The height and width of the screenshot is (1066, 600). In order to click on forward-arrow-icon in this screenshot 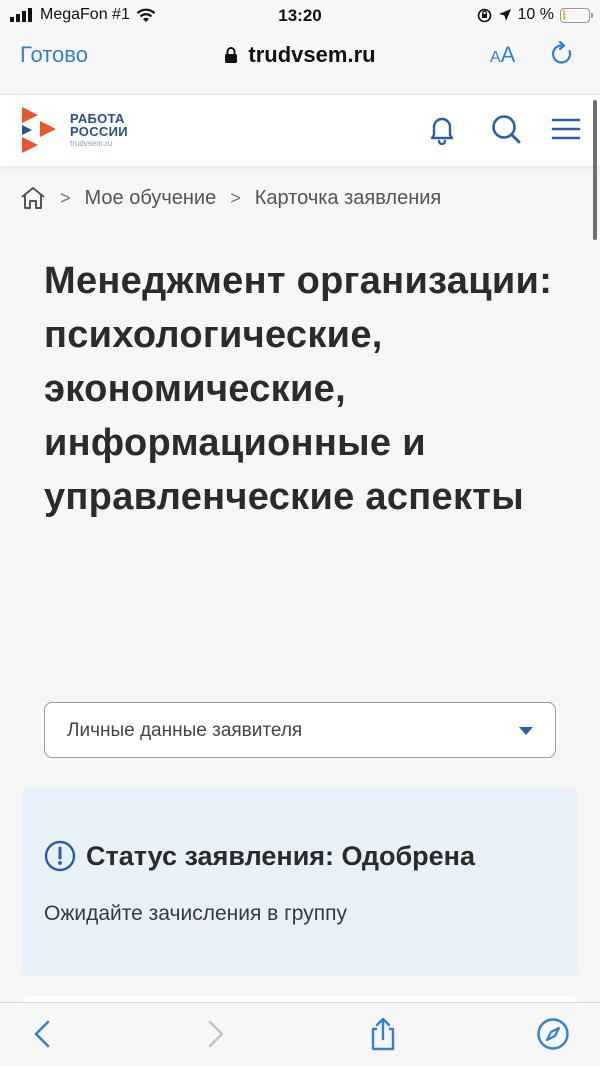, I will do `click(215, 1034)`.